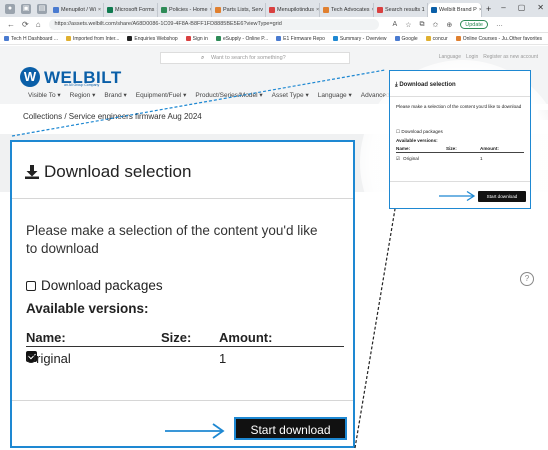 Image resolution: width=548 pixels, height=450 pixels. I want to click on filter-dropdown: Language ▾, so click(335, 95).